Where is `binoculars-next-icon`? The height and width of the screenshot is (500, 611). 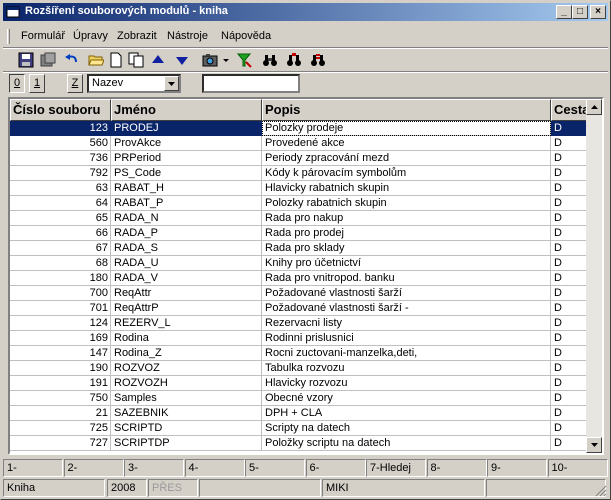
binoculars-next-icon is located at coordinates (294, 60).